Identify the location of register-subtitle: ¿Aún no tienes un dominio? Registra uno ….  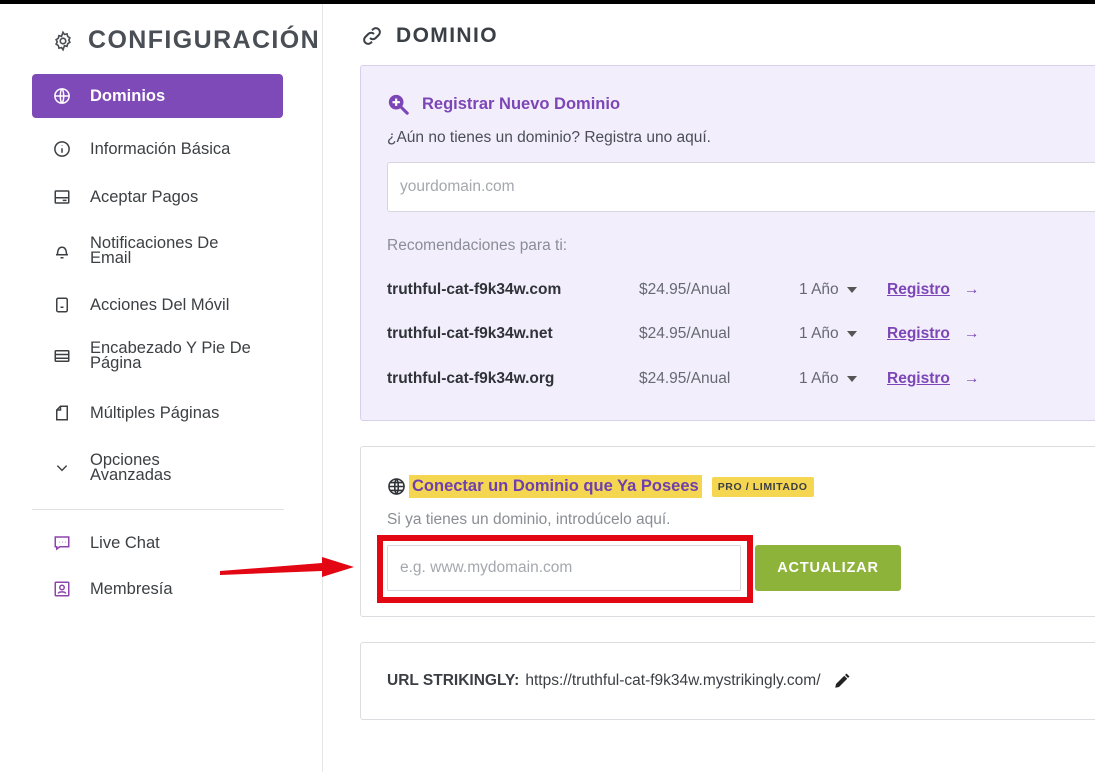
(549, 137).